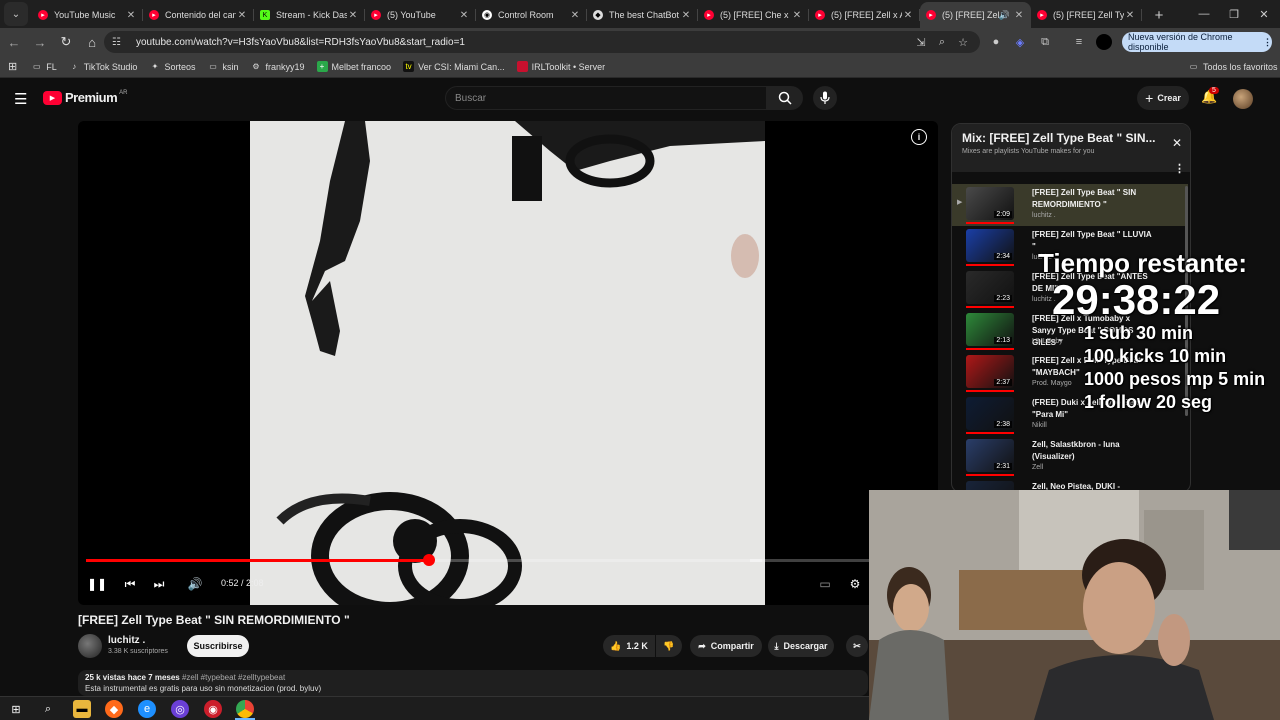  Describe the element at coordinates (642, 15) in the screenshot. I see `tab: ◆ The best ChatBot ✕` at that location.